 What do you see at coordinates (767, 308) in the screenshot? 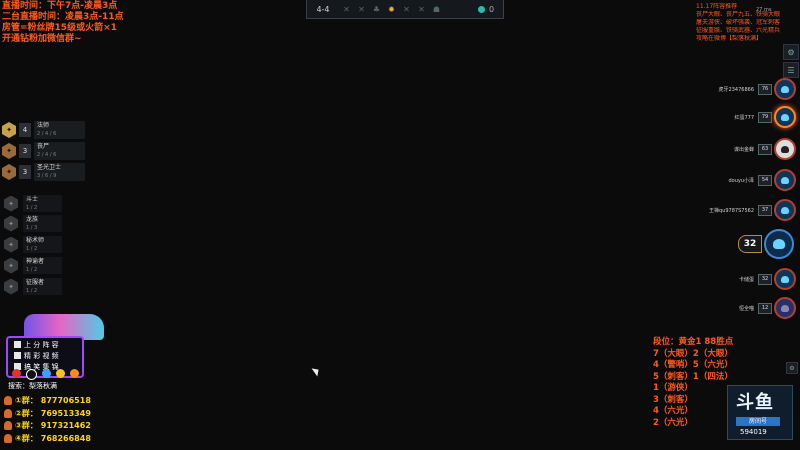
I see `player-entry: 恒全喵 12` at bounding box center [767, 308].